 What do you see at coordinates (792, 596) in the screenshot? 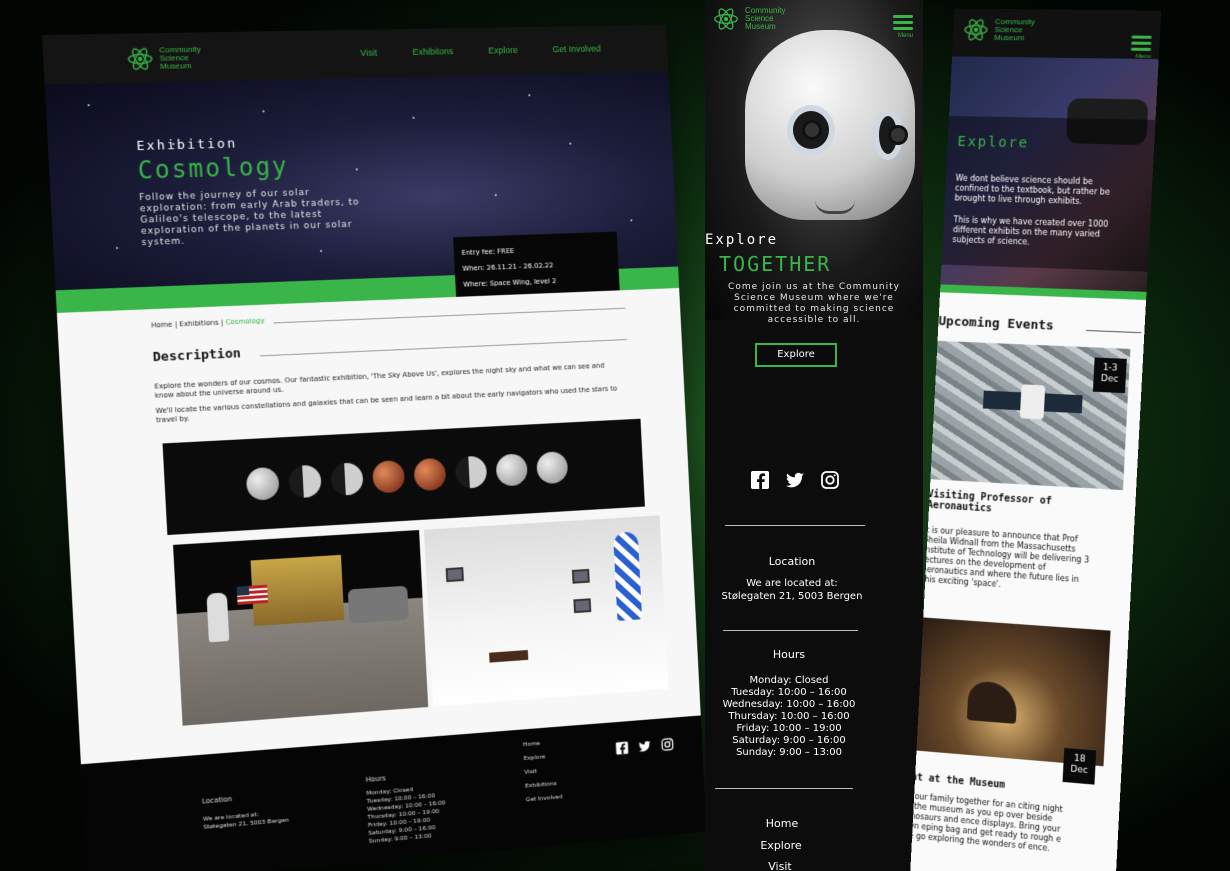
I see `location-line-2: Stølegaten 21, 5003 Bergen` at bounding box center [792, 596].